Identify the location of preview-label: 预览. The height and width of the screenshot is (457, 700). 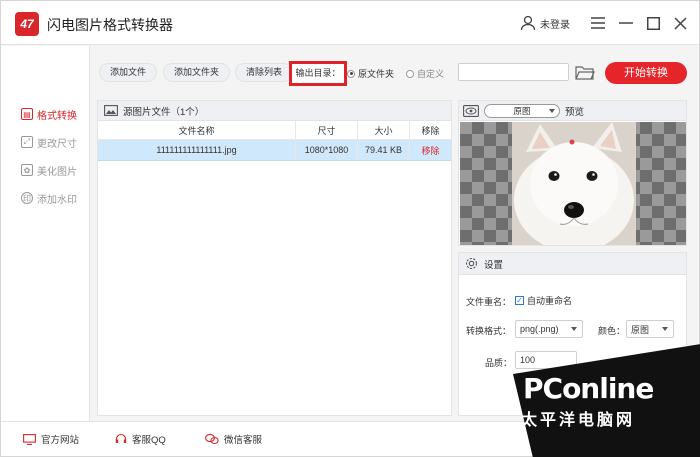
(575, 112).